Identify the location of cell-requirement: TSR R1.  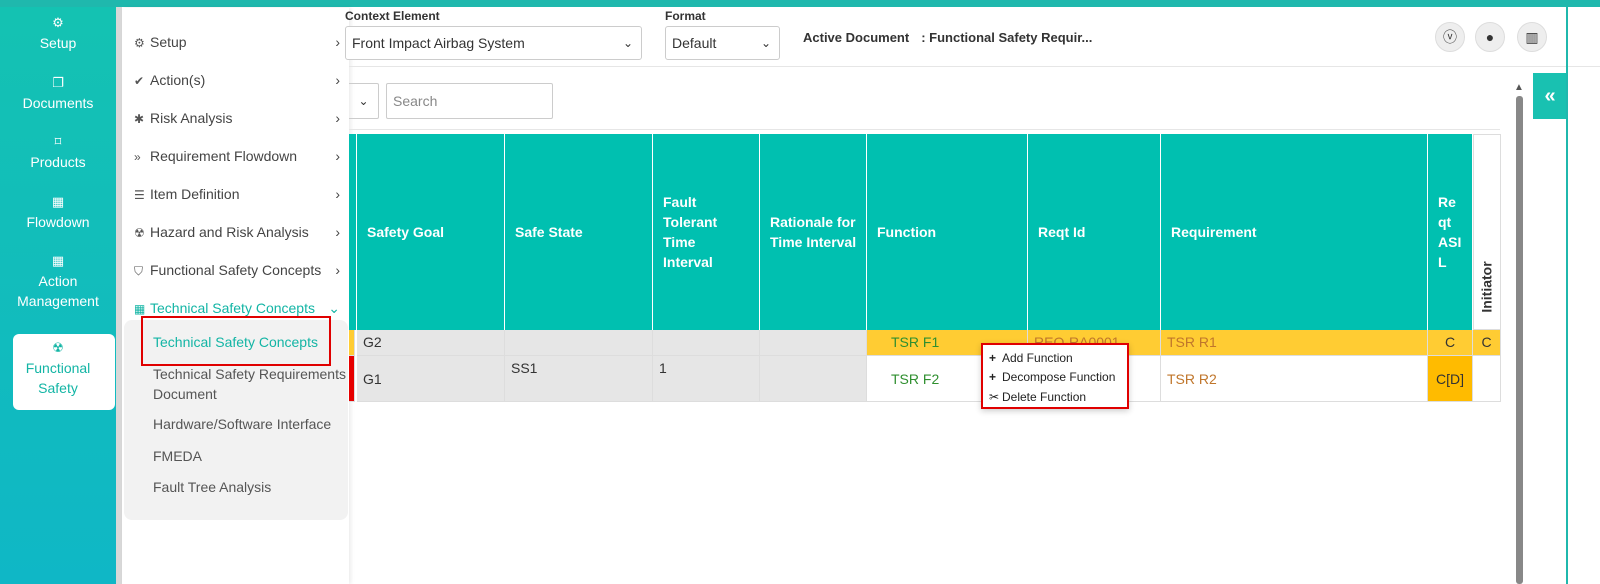
(1294, 343).